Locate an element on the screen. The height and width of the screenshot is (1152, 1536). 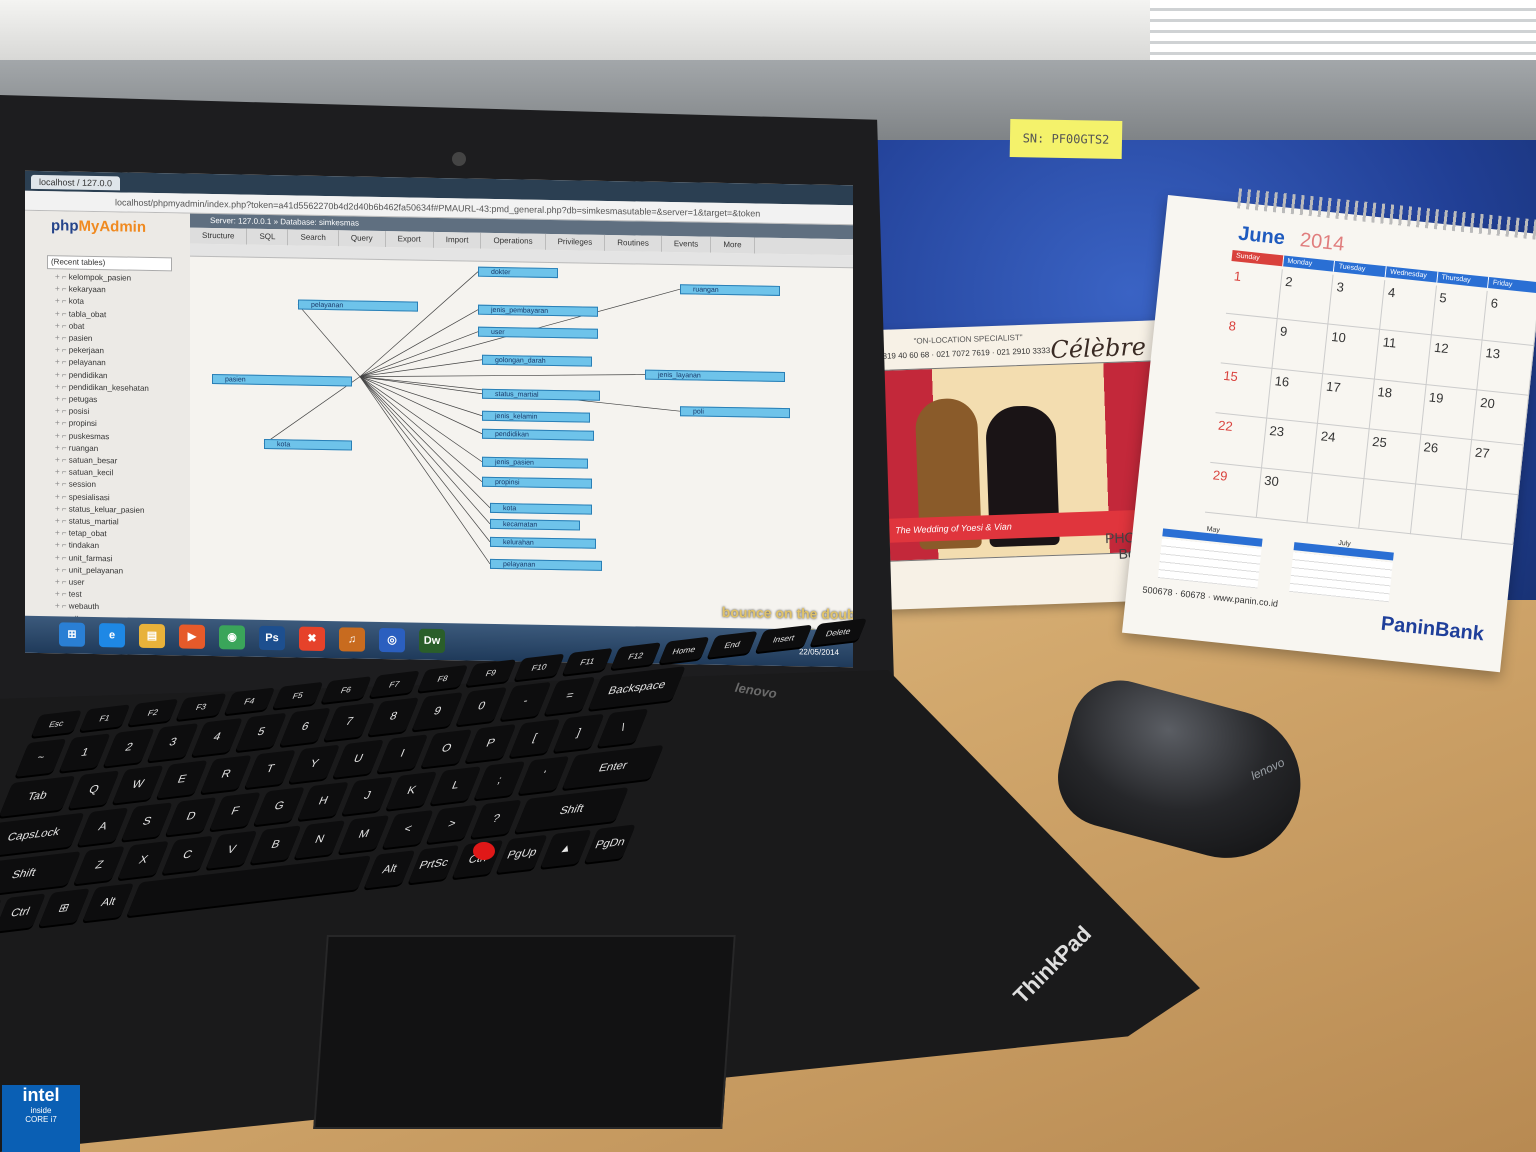
key: Backspace is located at coordinates (637, 688).